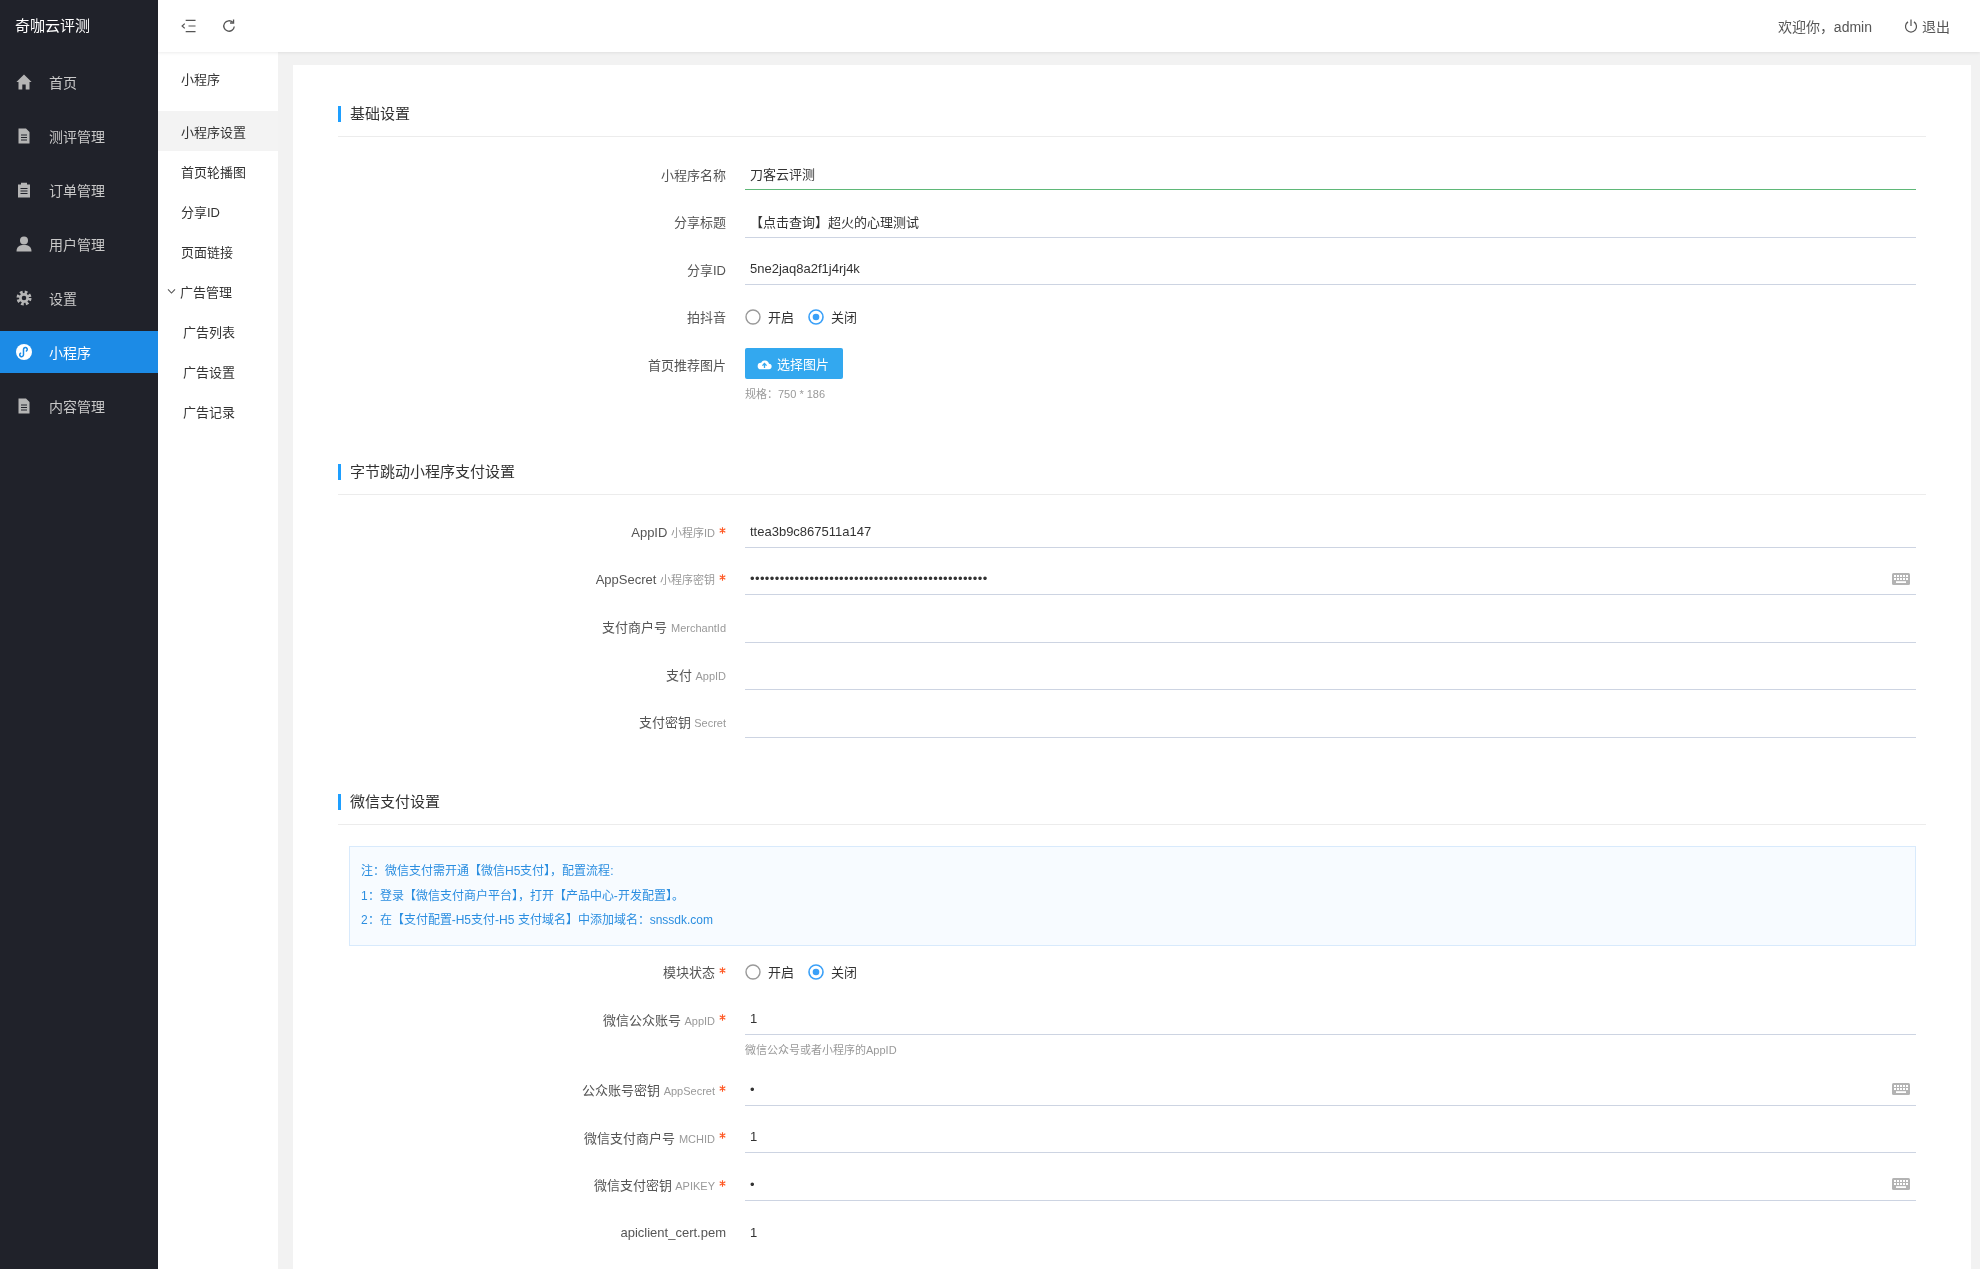  I want to click on refresh-icon, so click(229, 26).